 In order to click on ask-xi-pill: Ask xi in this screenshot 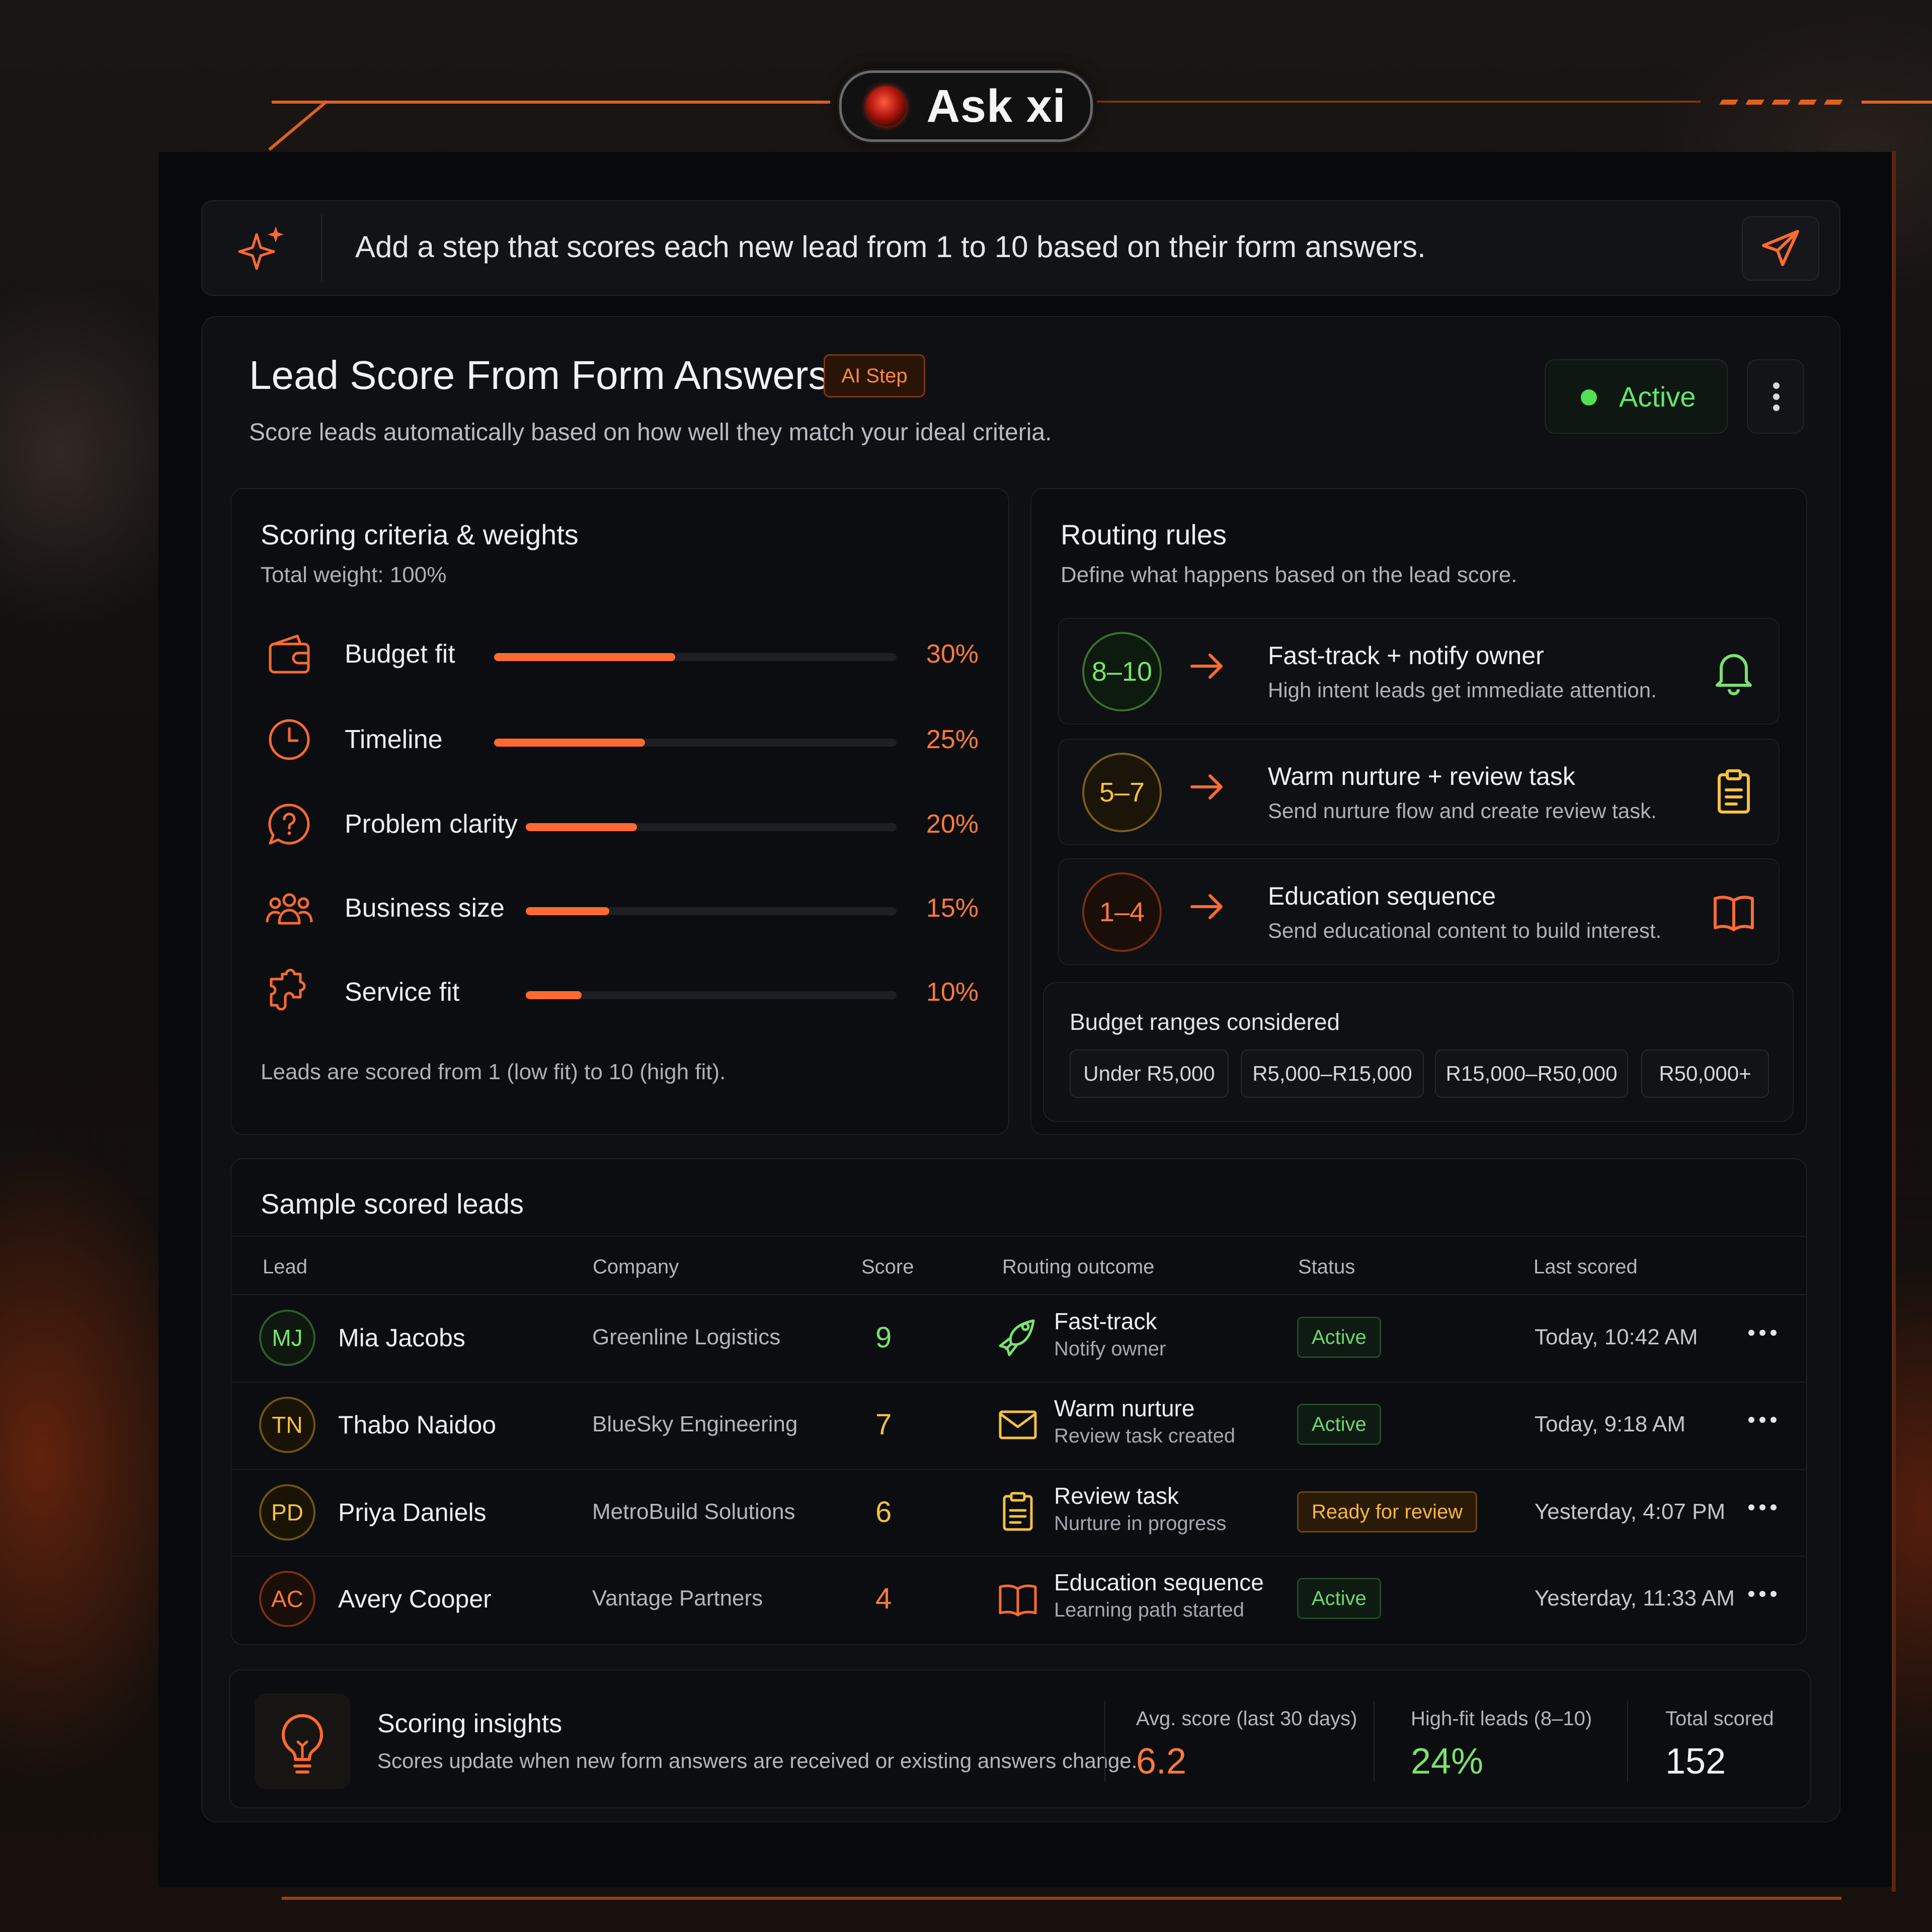, I will do `click(966, 106)`.